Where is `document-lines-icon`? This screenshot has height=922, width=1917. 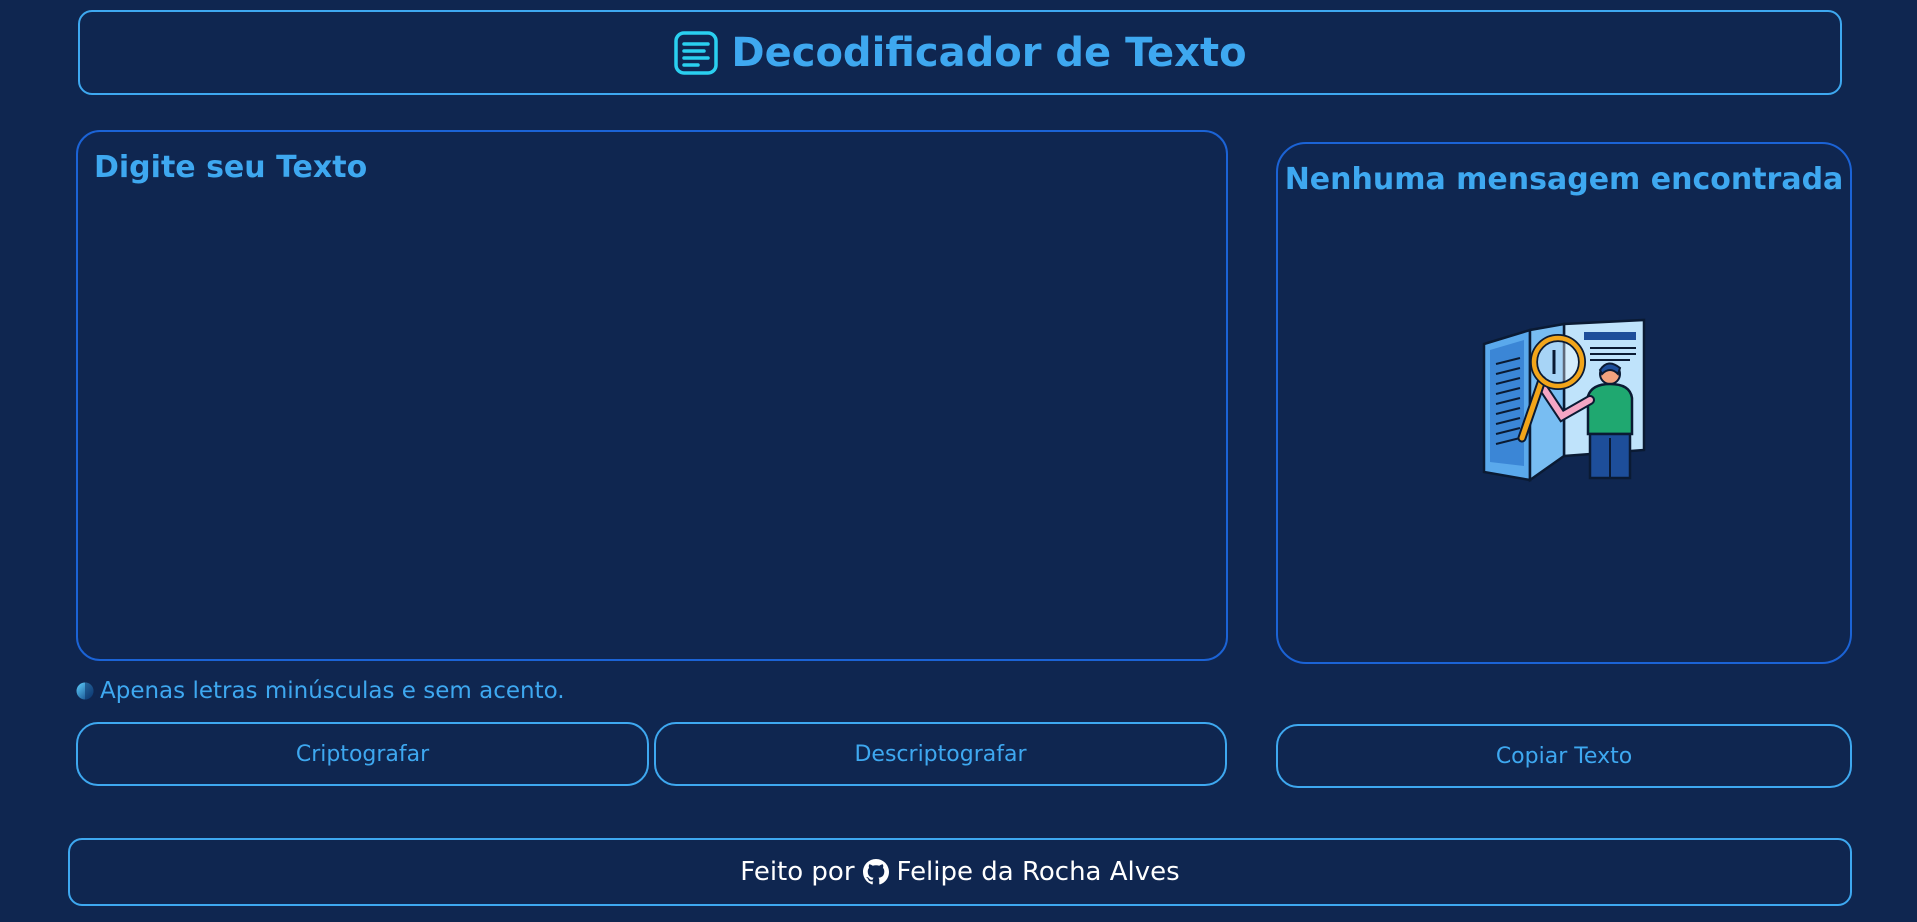
document-lines-icon is located at coordinates (697, 53).